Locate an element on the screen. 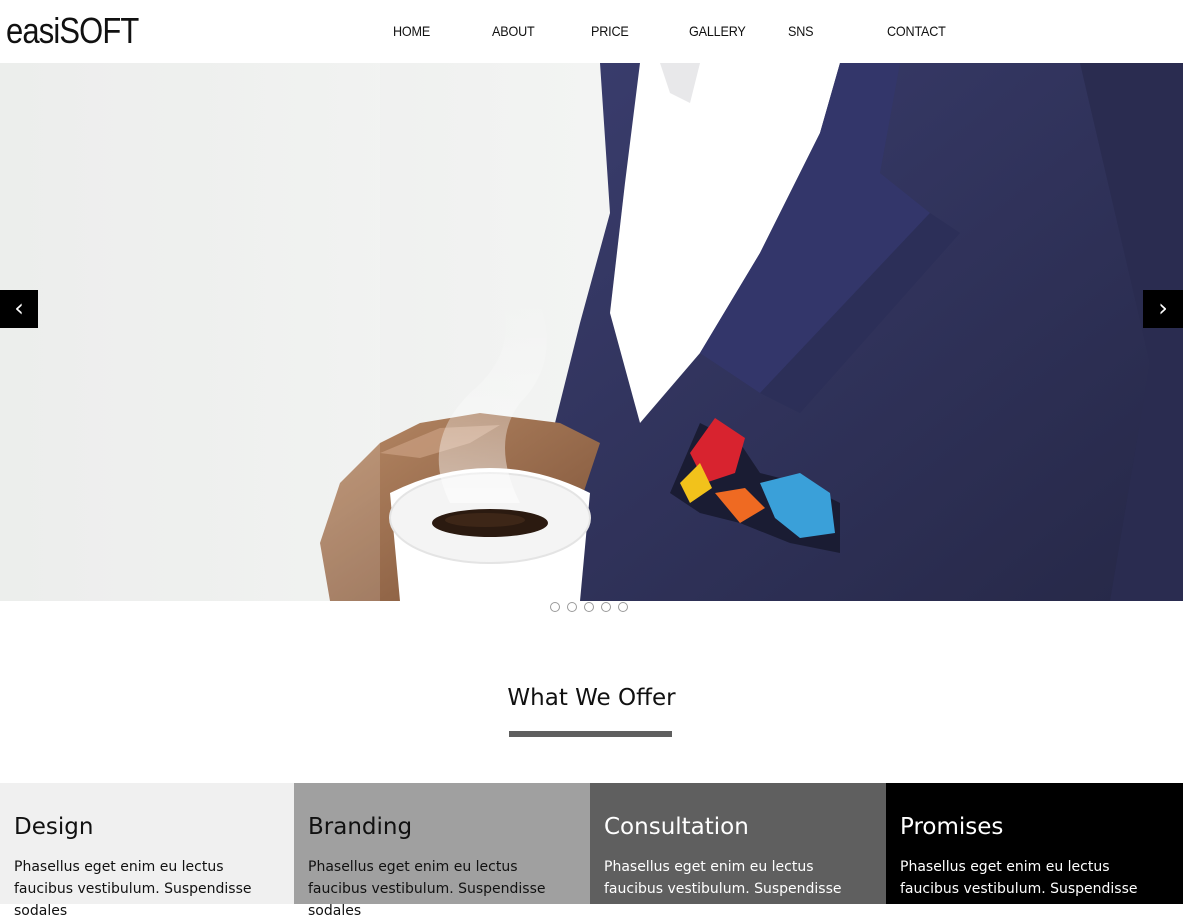  offer-title: Branding is located at coordinates (360, 827).